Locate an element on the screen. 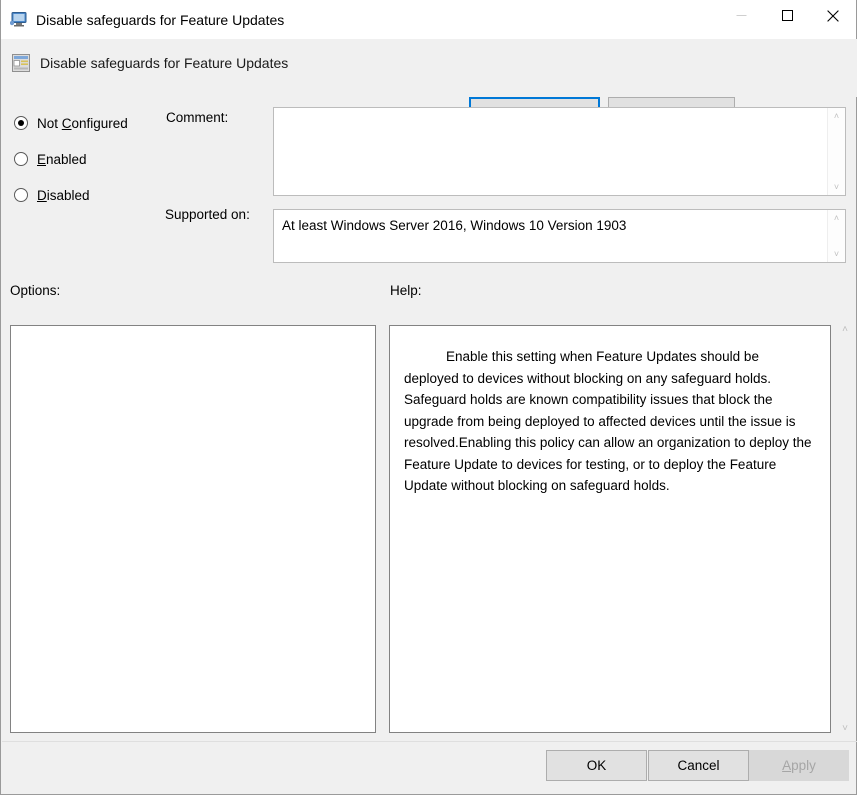 This screenshot has width=857, height=795. footer-divider is located at coordinates (429, 741).